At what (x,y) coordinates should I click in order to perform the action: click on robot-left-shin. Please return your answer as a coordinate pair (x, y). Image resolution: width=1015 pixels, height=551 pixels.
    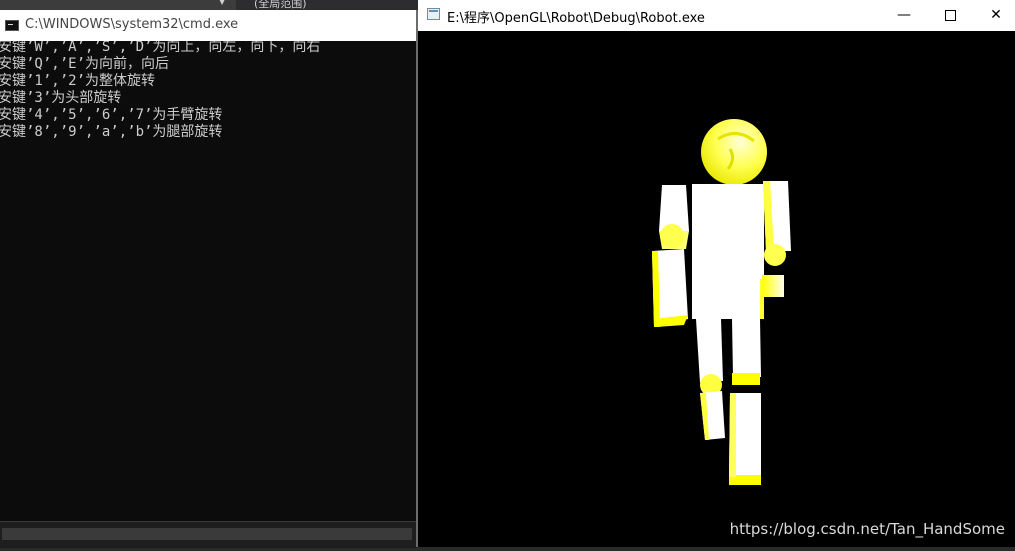
    Looking at the image, I should click on (712, 415).